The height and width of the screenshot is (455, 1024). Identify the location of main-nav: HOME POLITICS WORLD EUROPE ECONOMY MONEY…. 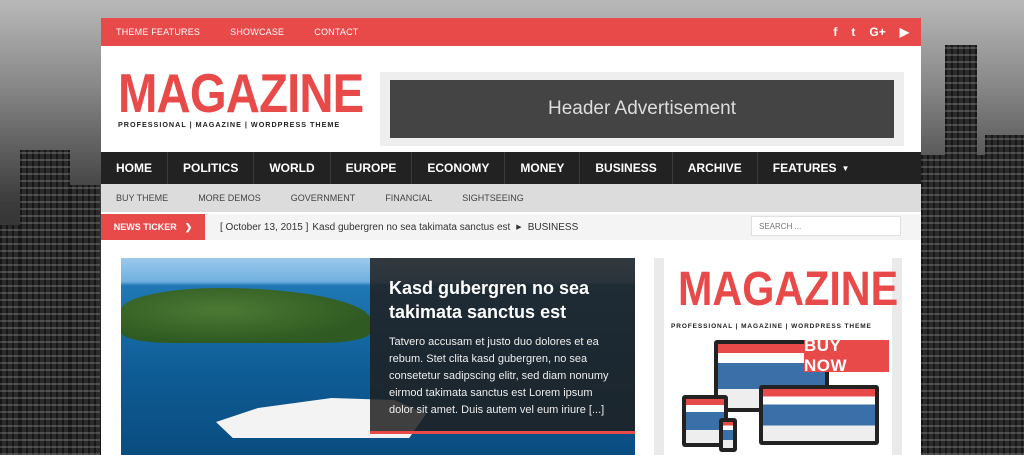
(511, 168).